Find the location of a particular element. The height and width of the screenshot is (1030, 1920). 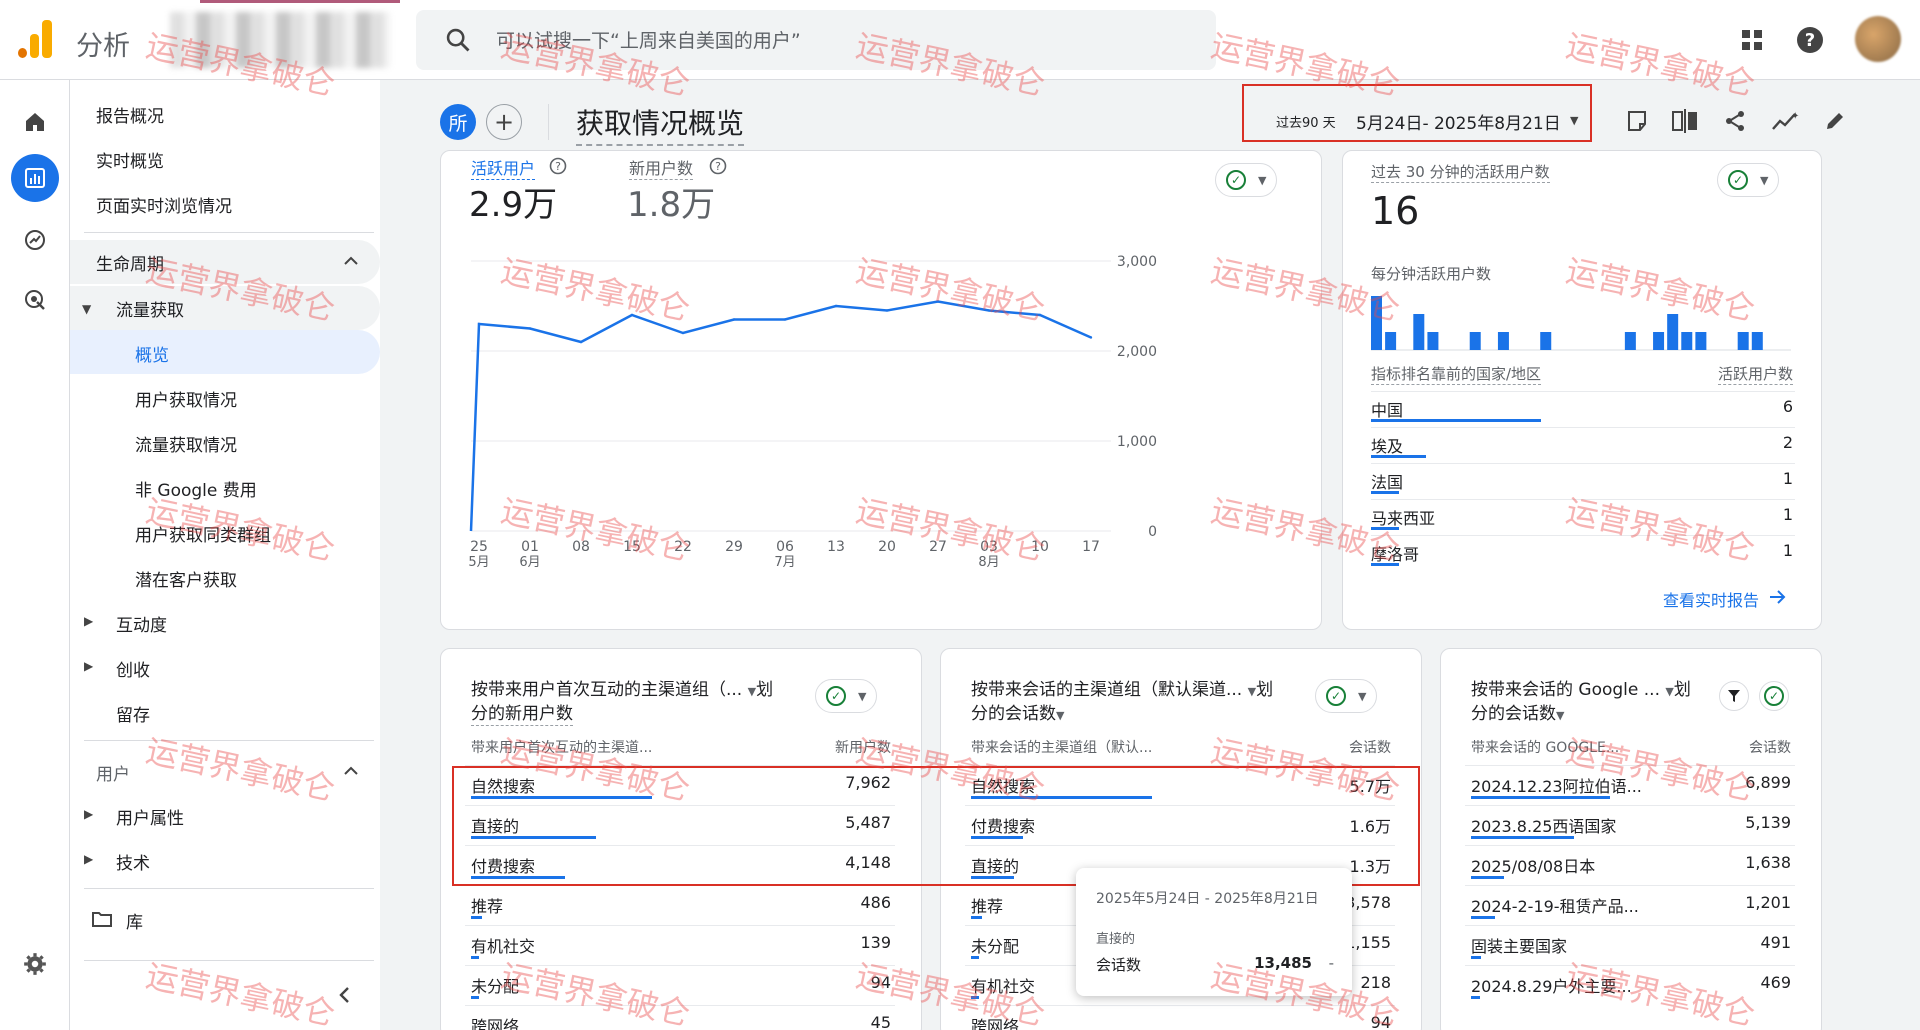

nav-acq-overview: 概览 is located at coordinates (152, 353).